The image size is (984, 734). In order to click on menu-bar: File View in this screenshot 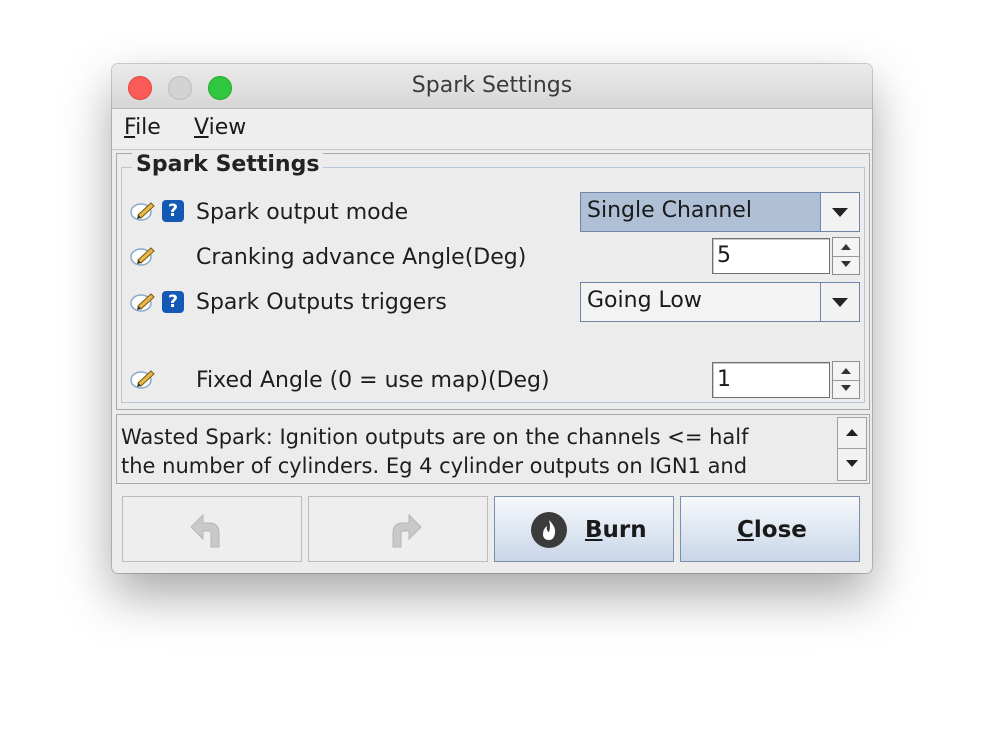, I will do `click(492, 129)`.